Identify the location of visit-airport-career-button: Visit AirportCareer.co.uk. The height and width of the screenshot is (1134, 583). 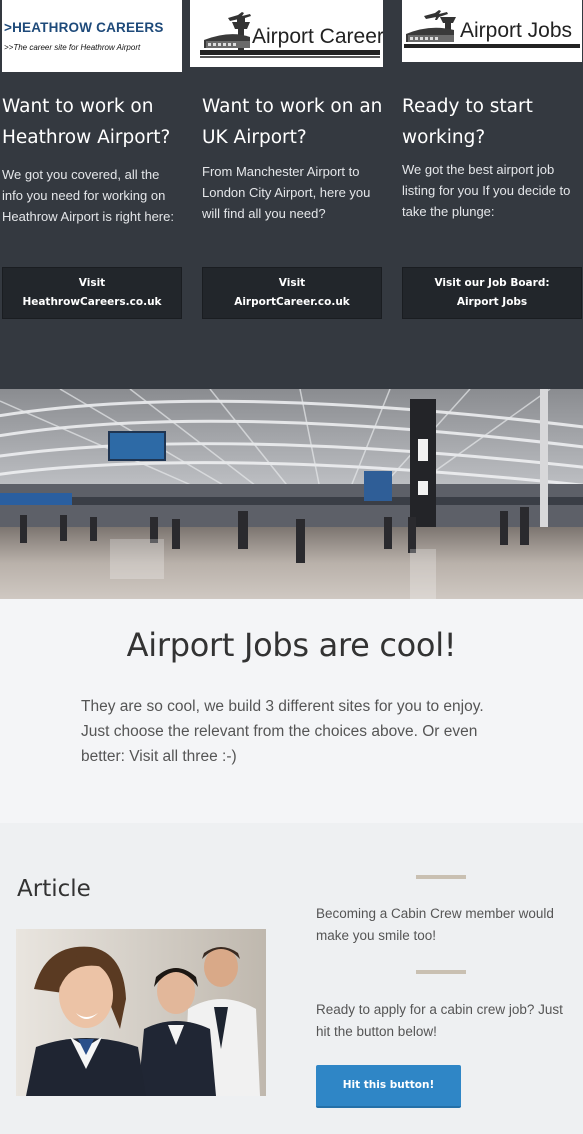
(292, 293).